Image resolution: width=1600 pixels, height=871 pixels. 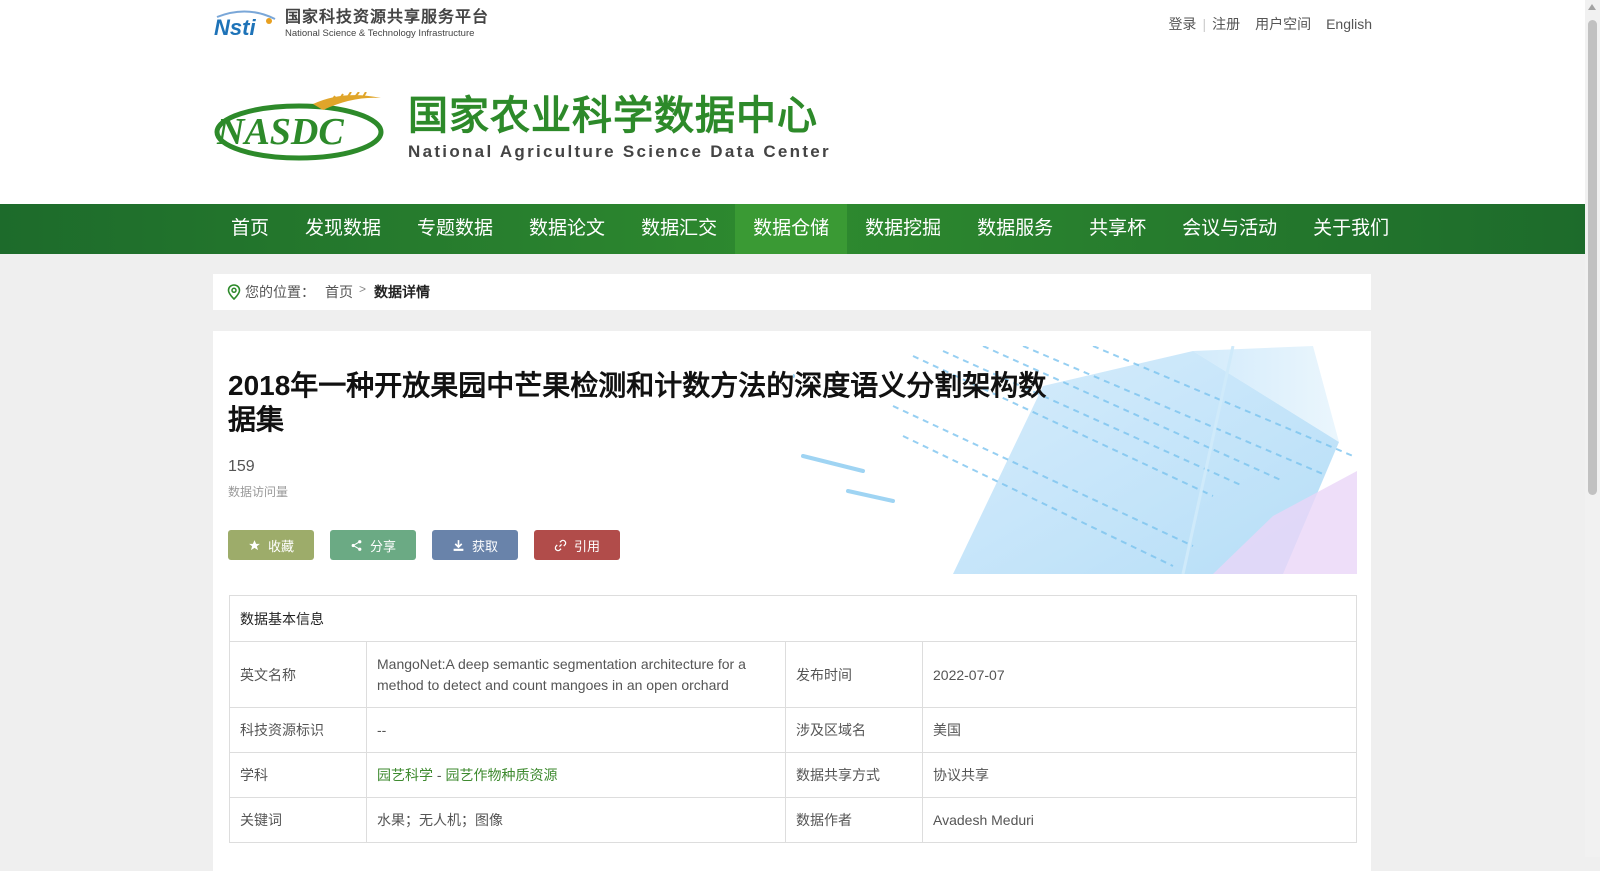 I want to click on subject-link-horticulture: 园艺科学, so click(x=405, y=775).